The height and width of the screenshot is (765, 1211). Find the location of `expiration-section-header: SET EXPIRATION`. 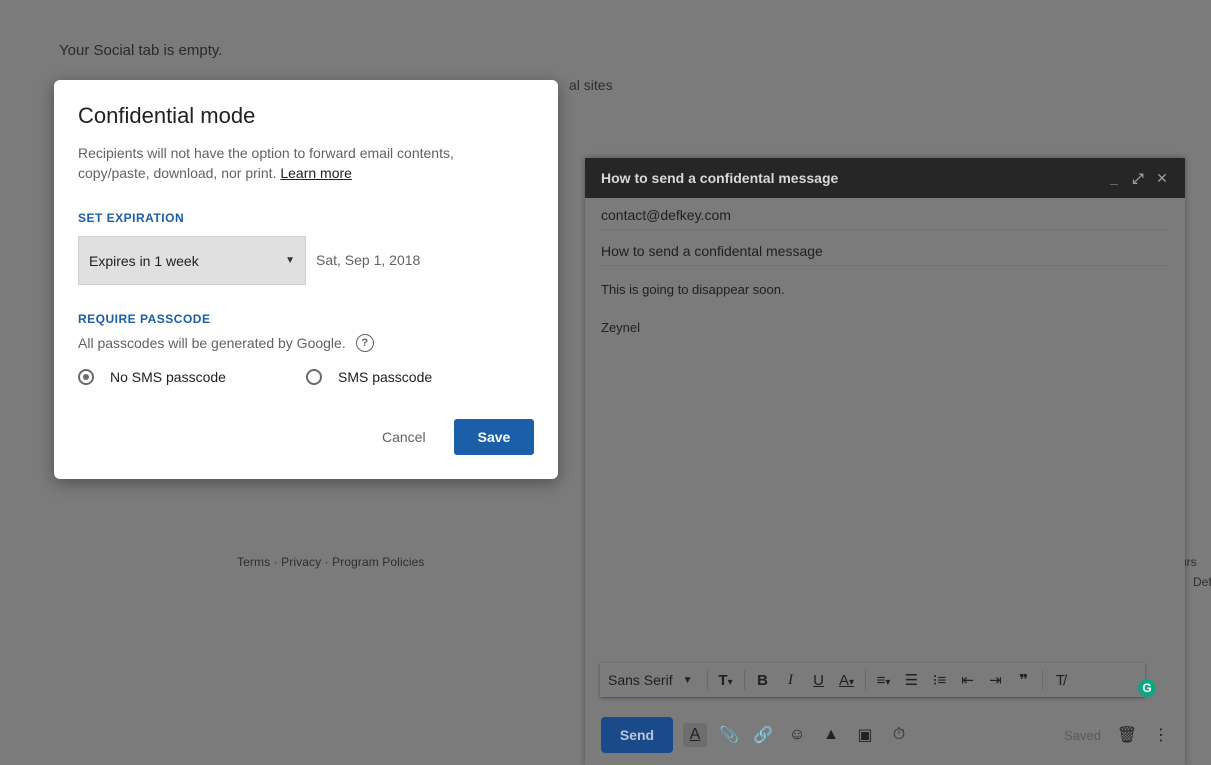

expiration-section-header: SET EXPIRATION is located at coordinates (131, 218).